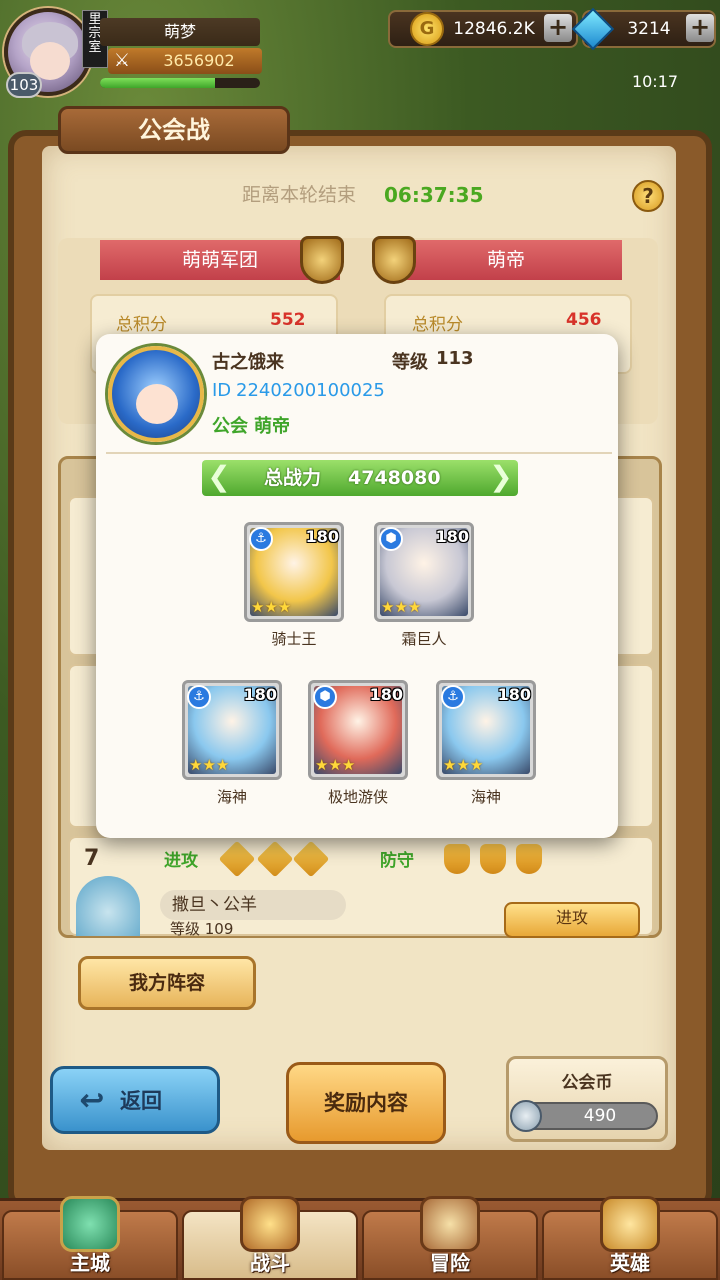  Describe the element at coordinates (359, 453) in the screenshot. I see `popup-divider` at that location.